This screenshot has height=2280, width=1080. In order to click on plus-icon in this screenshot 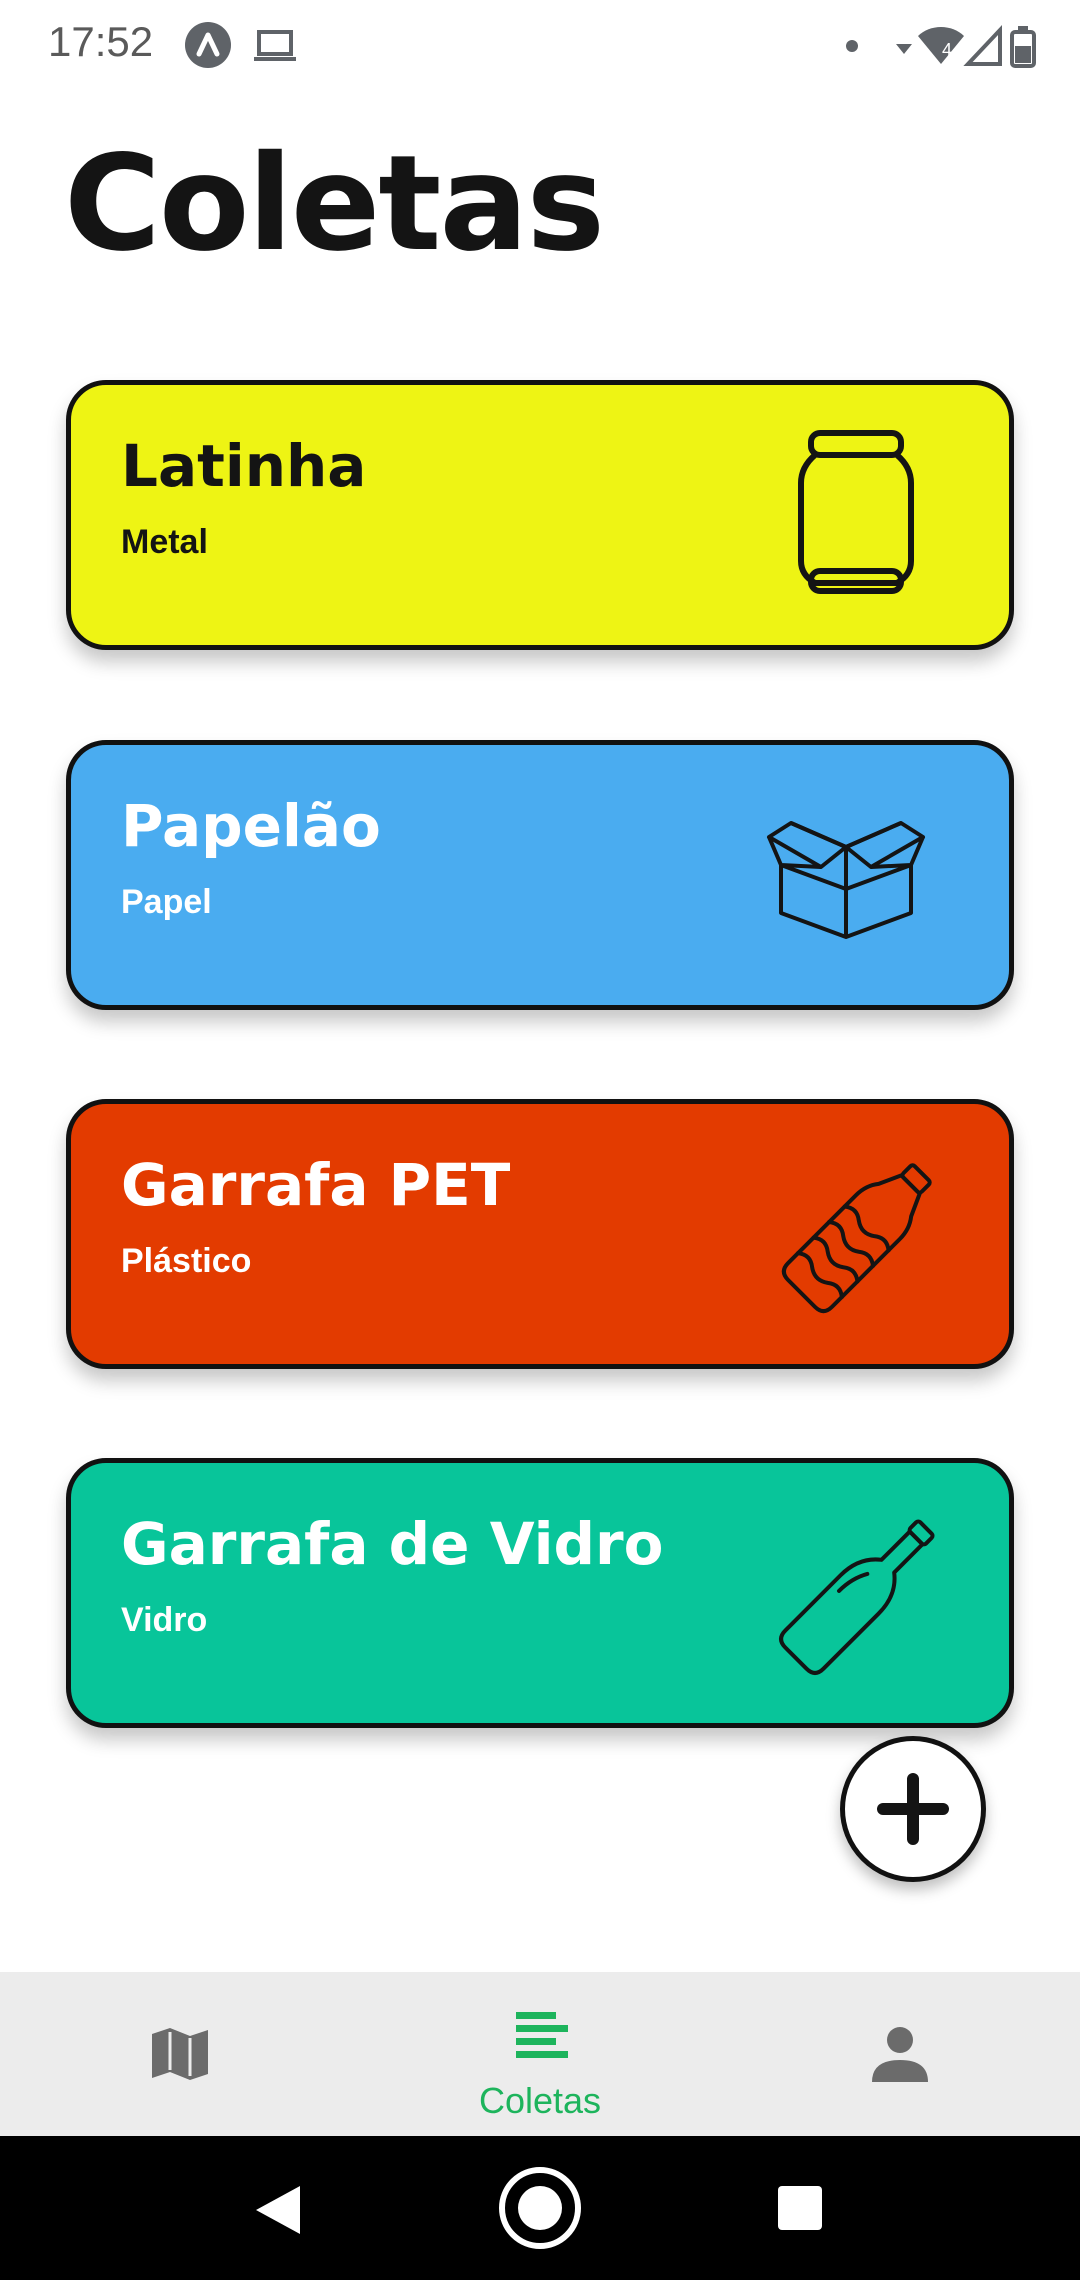, I will do `click(913, 1809)`.